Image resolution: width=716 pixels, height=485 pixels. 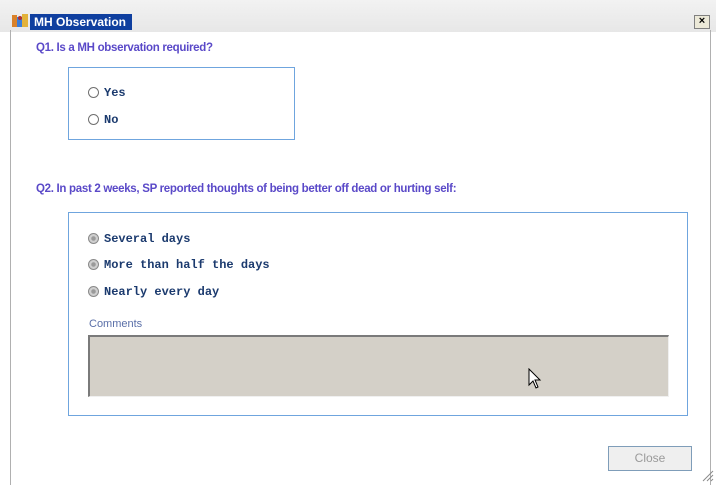 I want to click on comments-label: Comments, so click(x=116, y=324).